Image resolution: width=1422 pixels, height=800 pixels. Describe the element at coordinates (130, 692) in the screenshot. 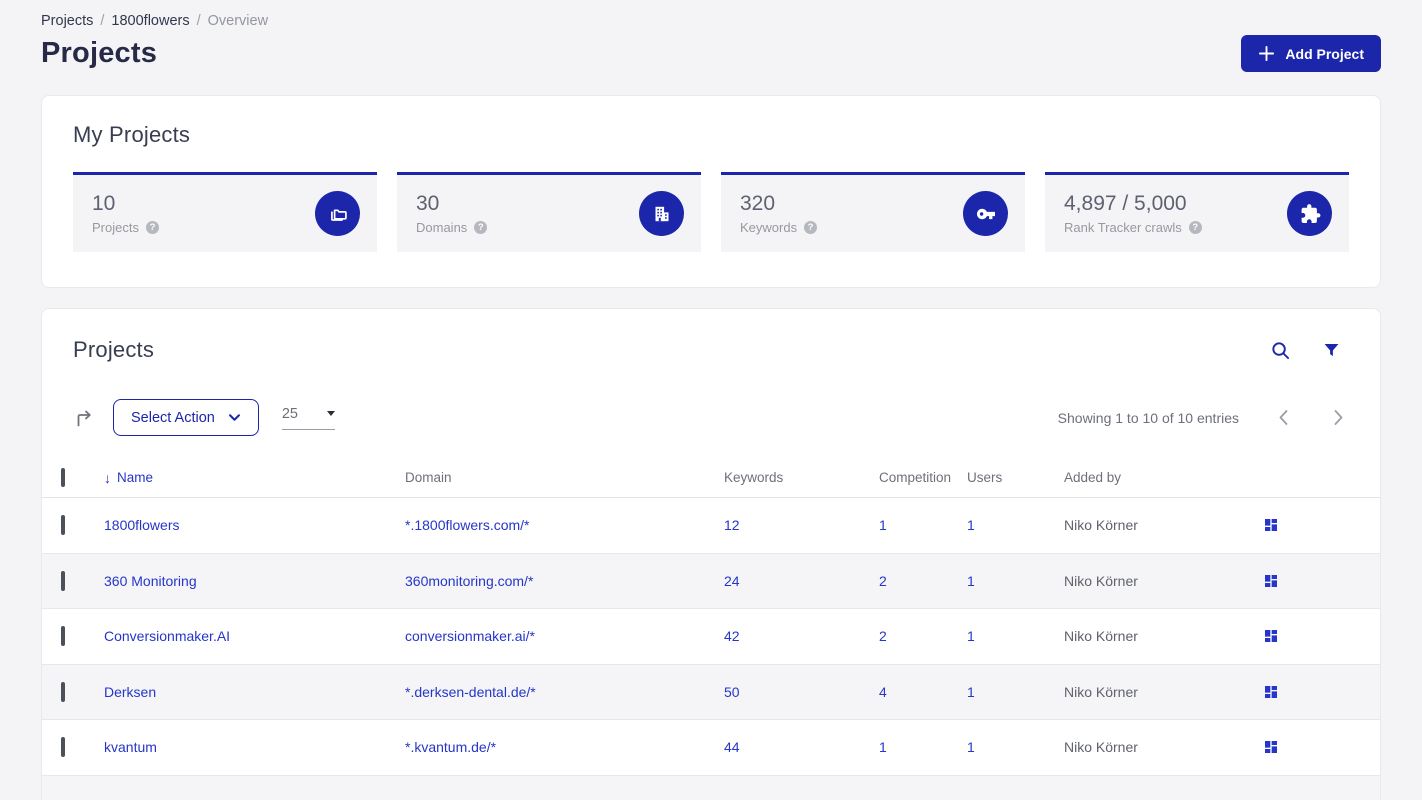

I see `project-name-link: Derksen` at that location.